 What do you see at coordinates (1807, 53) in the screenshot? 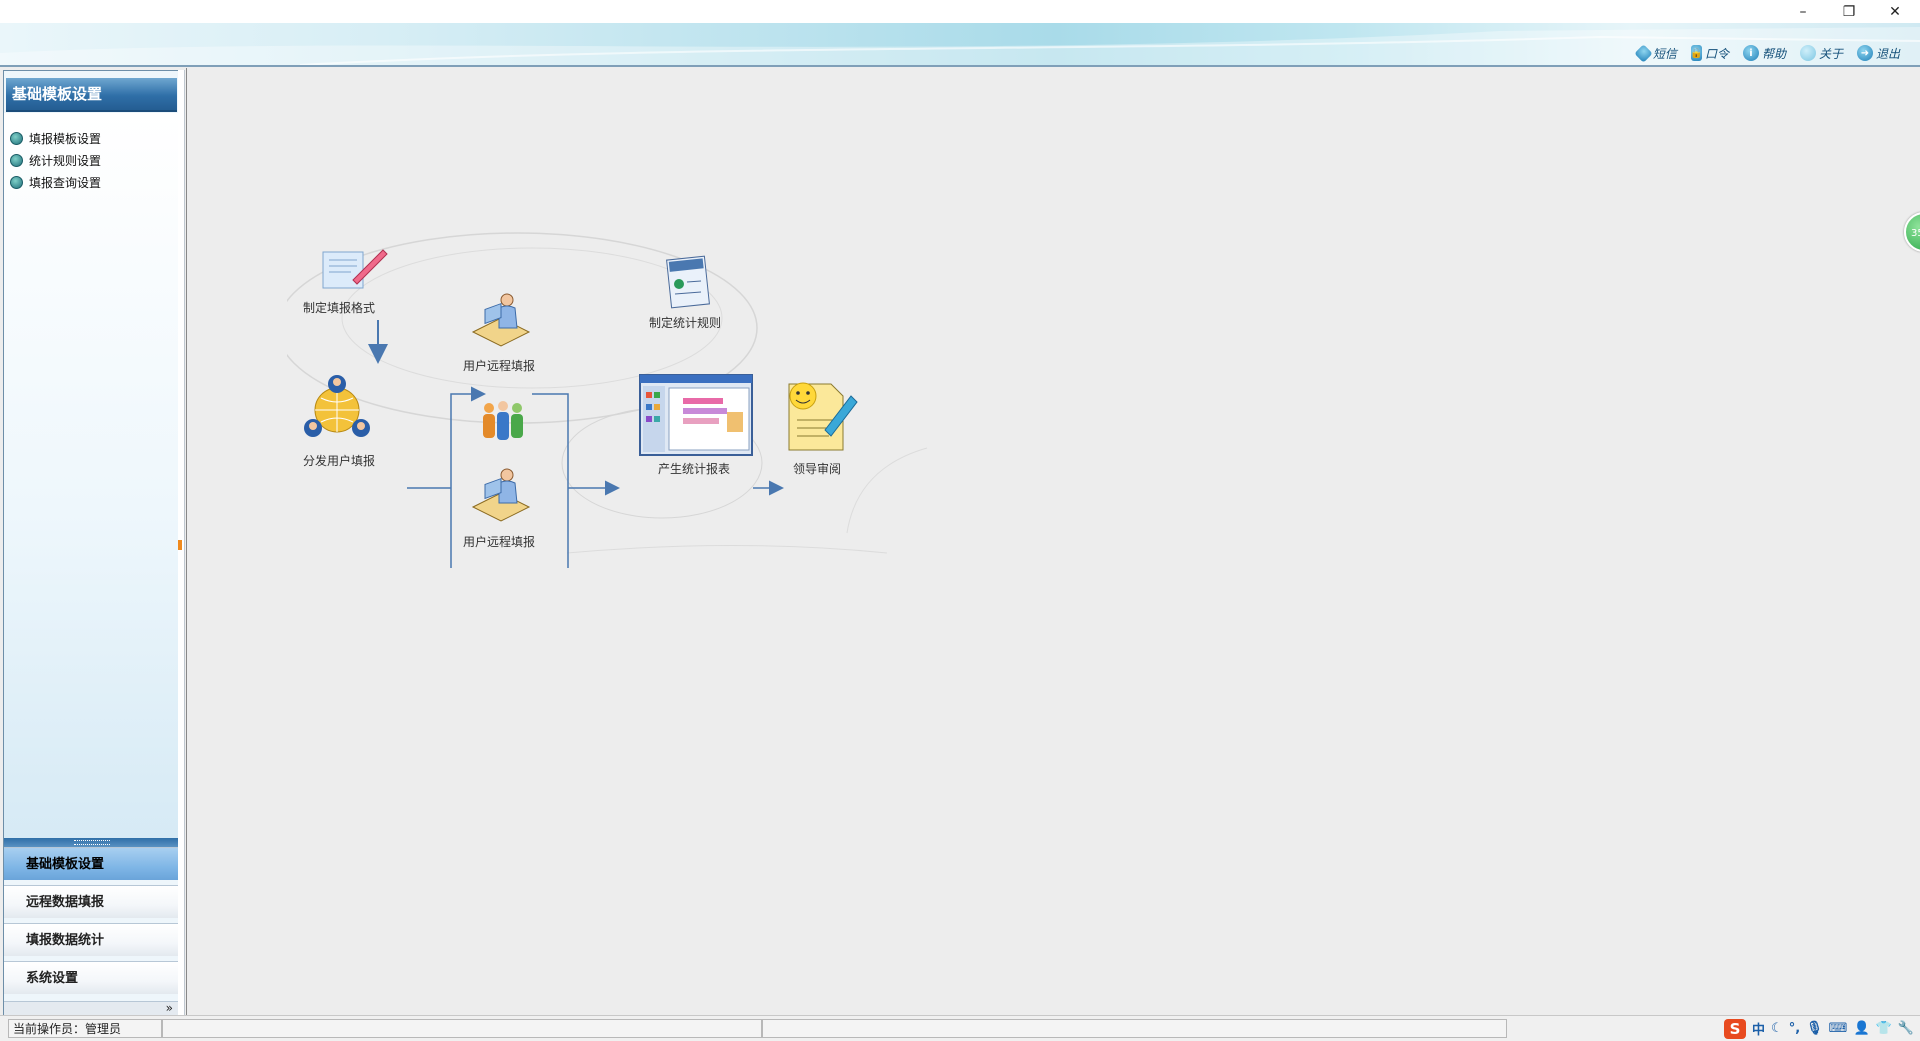
I see `about-icon` at bounding box center [1807, 53].